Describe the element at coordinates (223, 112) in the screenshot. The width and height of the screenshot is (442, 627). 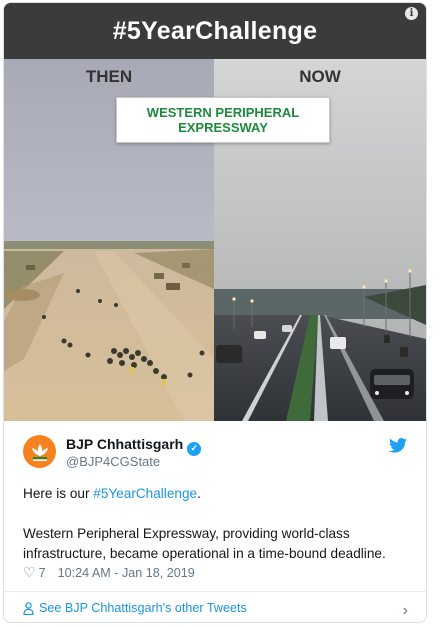
I see `sign-line-1: WESTERN PERIPHERAL` at that location.